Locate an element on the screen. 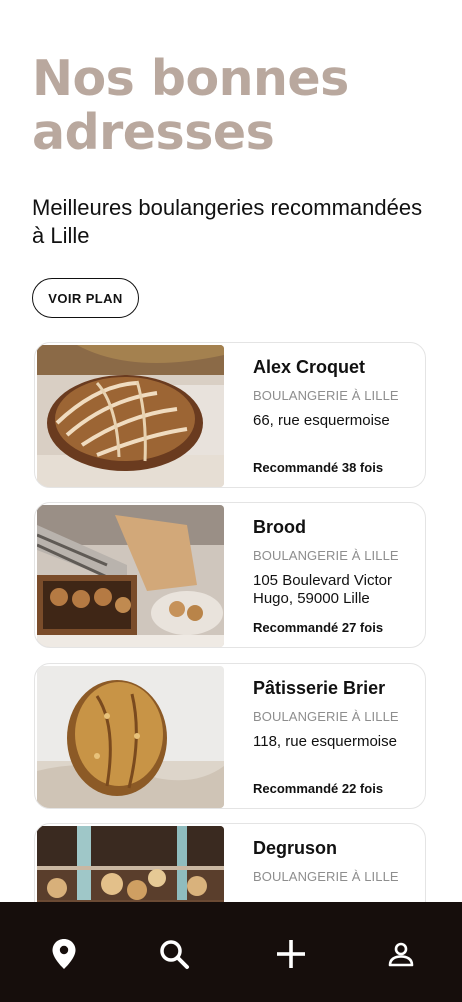 Image resolution: width=462 pixels, height=1002 pixels. bakery-name: Pâtisserie Brier is located at coordinates (319, 688).